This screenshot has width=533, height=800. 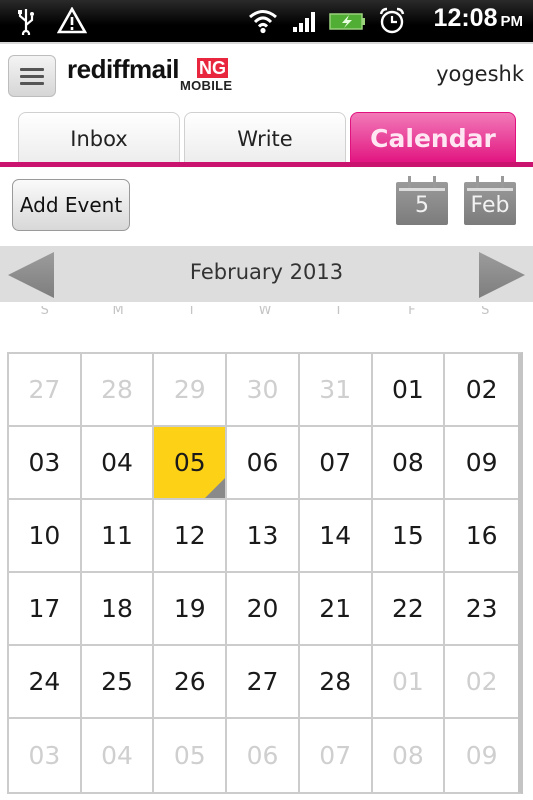 What do you see at coordinates (336, 536) in the screenshot?
I see `calendar-day: 14` at bounding box center [336, 536].